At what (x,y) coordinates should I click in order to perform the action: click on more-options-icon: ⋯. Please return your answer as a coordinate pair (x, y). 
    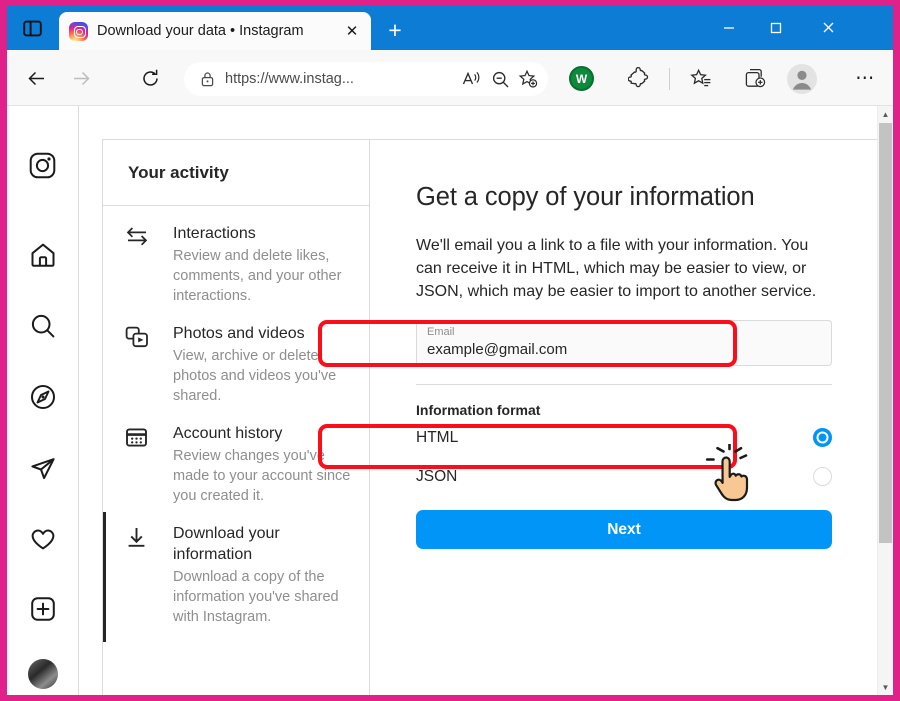
    Looking at the image, I should click on (865, 78).